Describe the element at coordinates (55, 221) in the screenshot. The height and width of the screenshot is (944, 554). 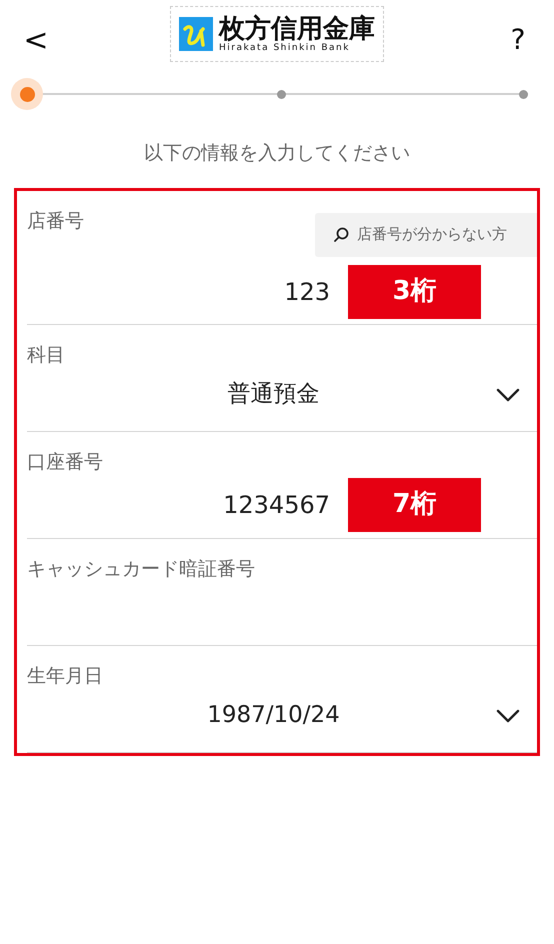
I see `field-label: 店番号` at that location.